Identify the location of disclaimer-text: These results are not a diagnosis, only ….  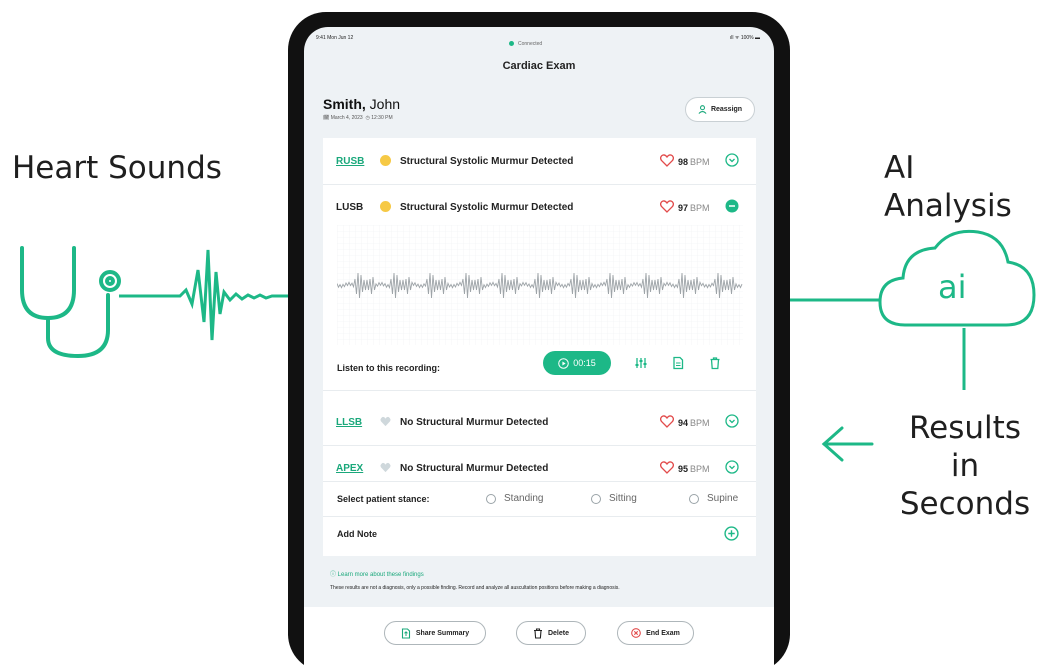
(475, 588).